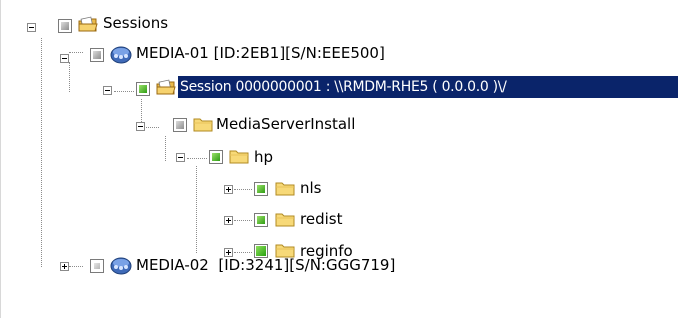 This screenshot has height=318, width=682. Describe the element at coordinates (260, 53) in the screenshot. I see `node-label: MEDIA-01 [ID:2EB1][S/N:EEE500]` at that location.